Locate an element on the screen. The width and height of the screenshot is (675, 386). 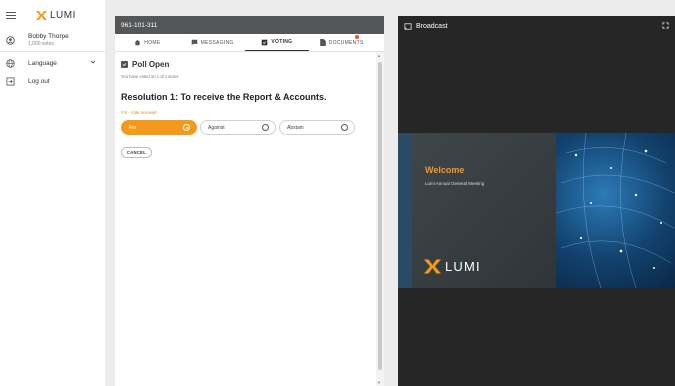
hamburger-menu-icon is located at coordinates (13, 15).